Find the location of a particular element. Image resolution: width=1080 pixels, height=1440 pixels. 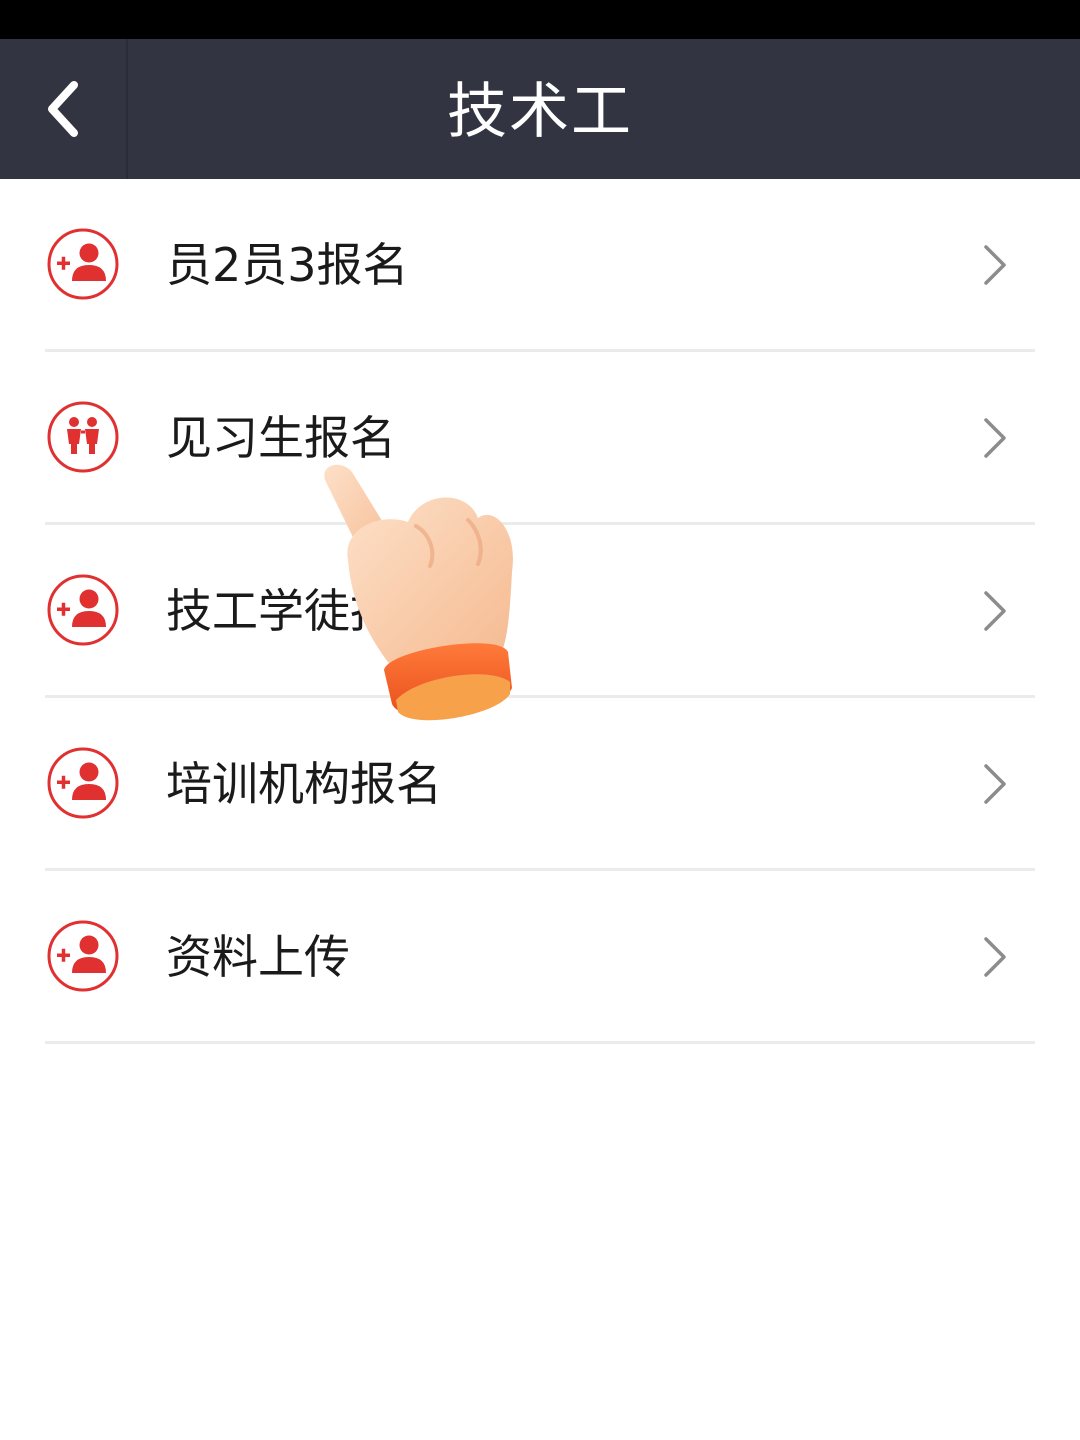

divider is located at coordinates (540, 1042).